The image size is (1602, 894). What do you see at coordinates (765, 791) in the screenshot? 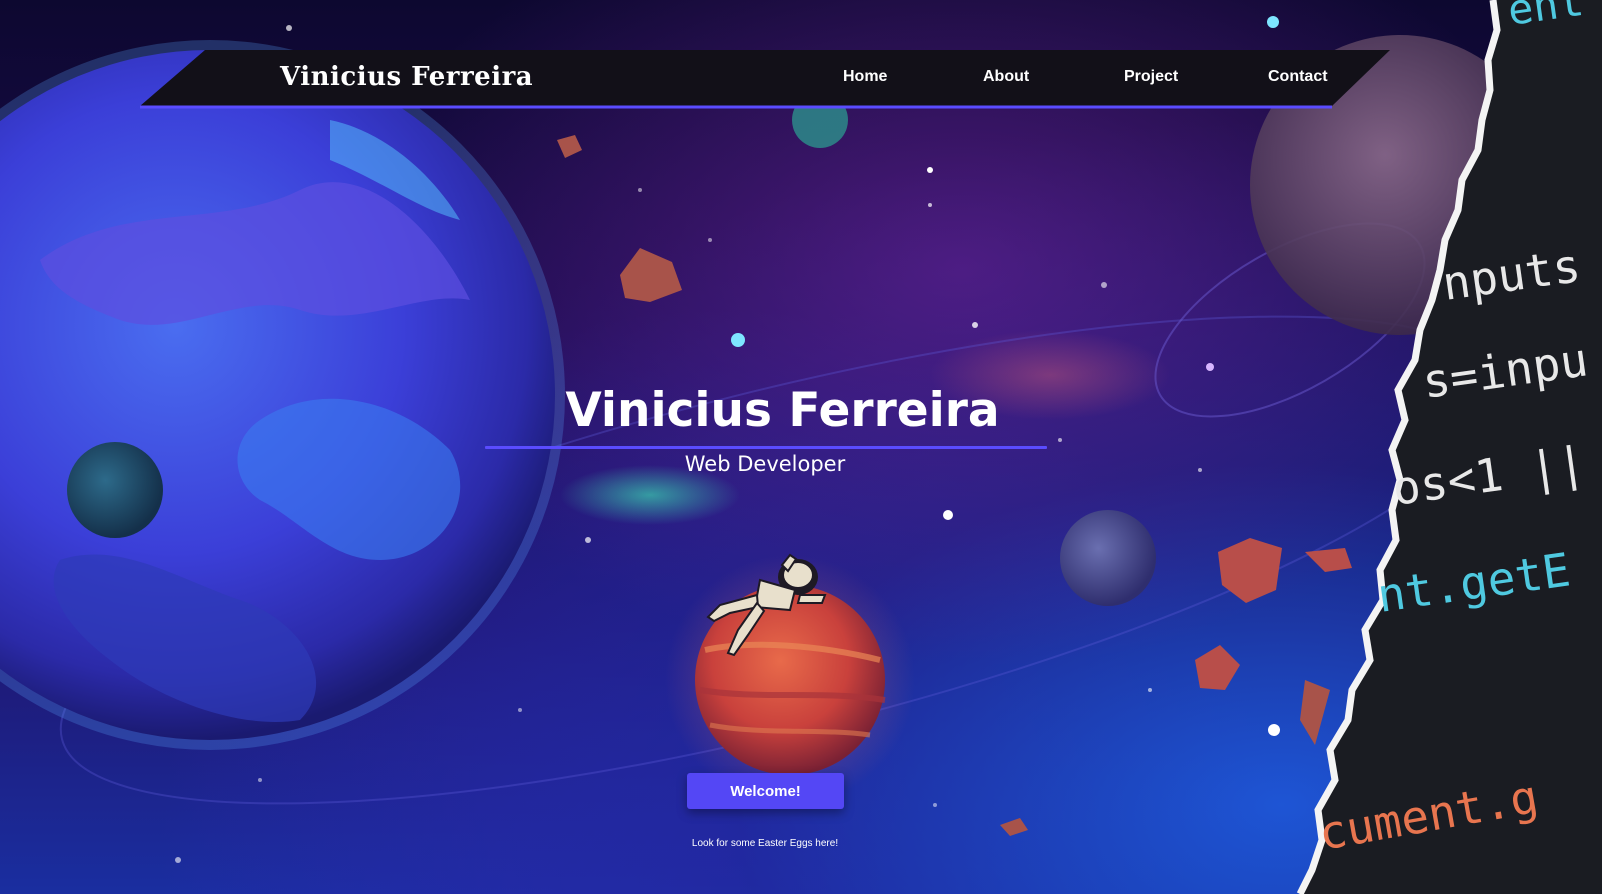
I see `welcome-button: Welcome!` at bounding box center [765, 791].